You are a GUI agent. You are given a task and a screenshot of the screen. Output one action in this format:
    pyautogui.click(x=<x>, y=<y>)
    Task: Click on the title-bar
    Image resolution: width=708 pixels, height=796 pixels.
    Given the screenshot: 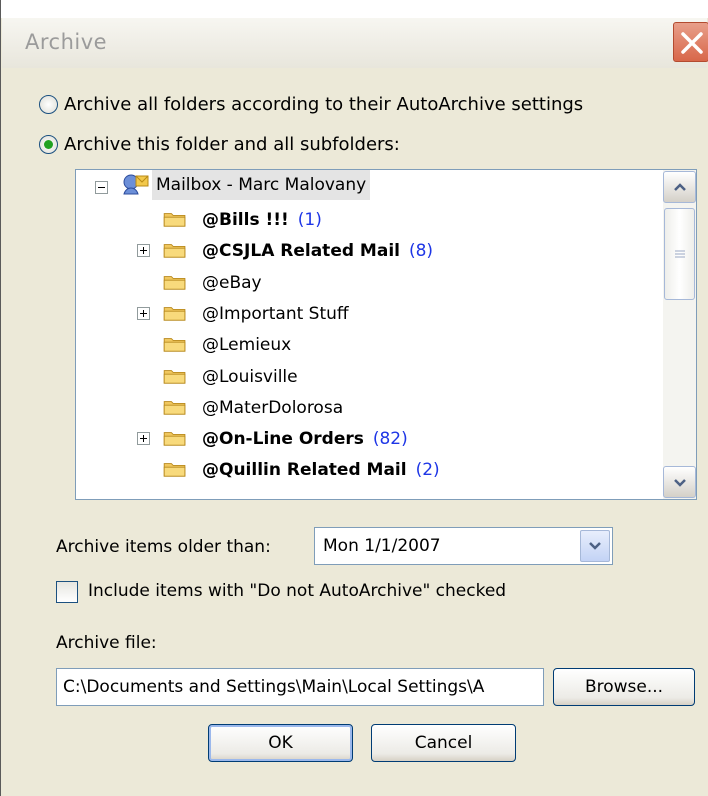 What is the action you would take?
    pyautogui.click(x=354, y=43)
    